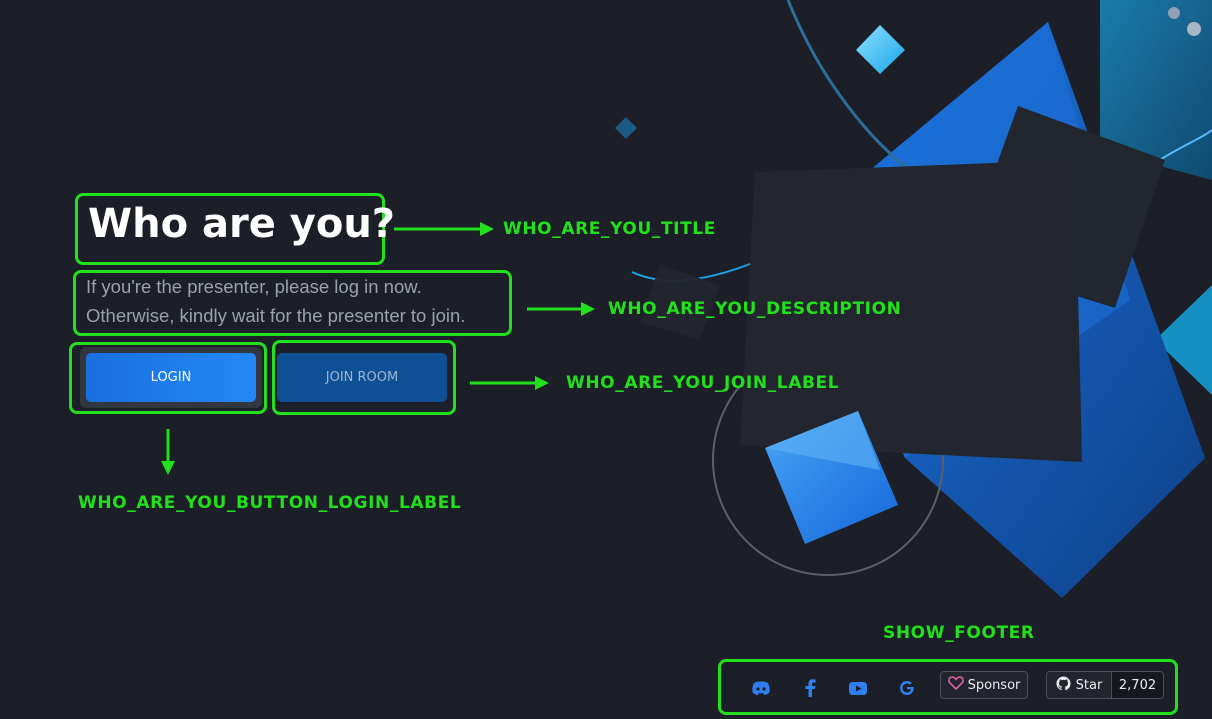 Image resolution: width=1212 pixels, height=719 pixels. What do you see at coordinates (1105, 685) in the screenshot?
I see `github-star-button: Star 2,702` at bounding box center [1105, 685].